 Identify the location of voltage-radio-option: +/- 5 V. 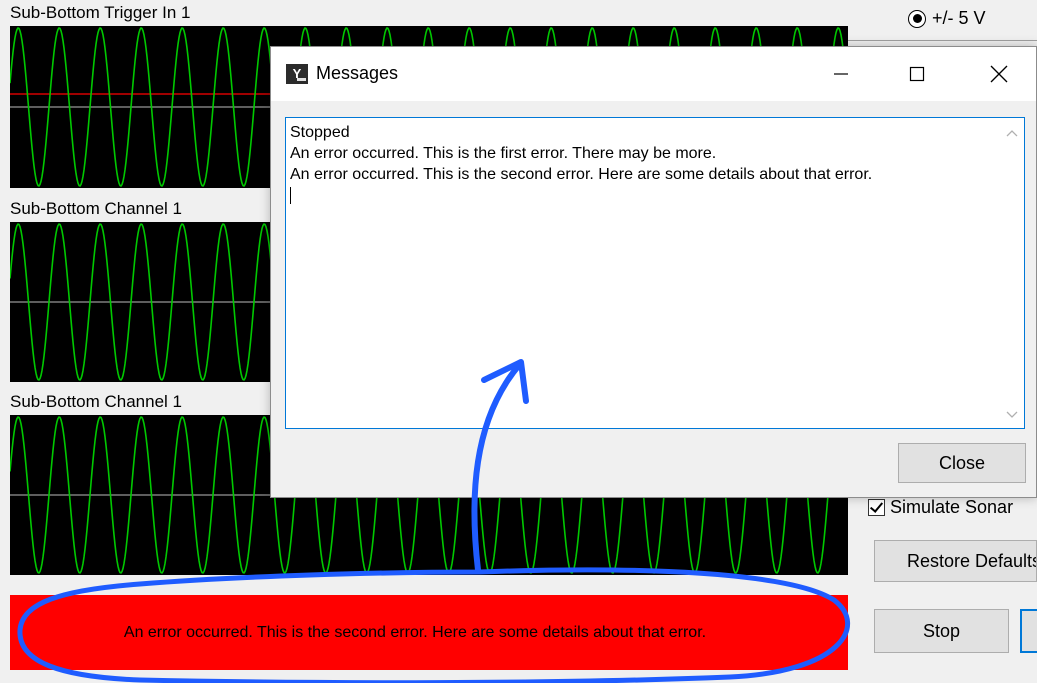
(947, 18).